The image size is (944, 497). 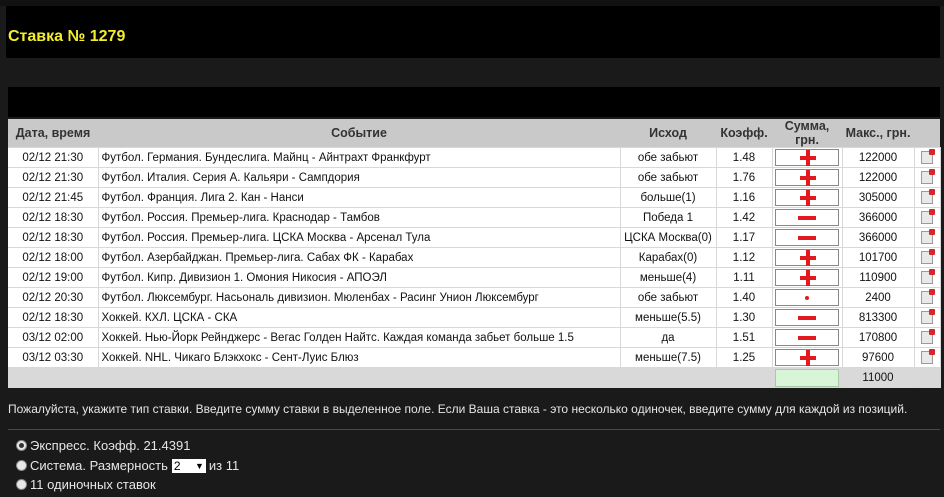 I want to click on option-singles: 11 одиночных ставок, so click(x=86, y=484).